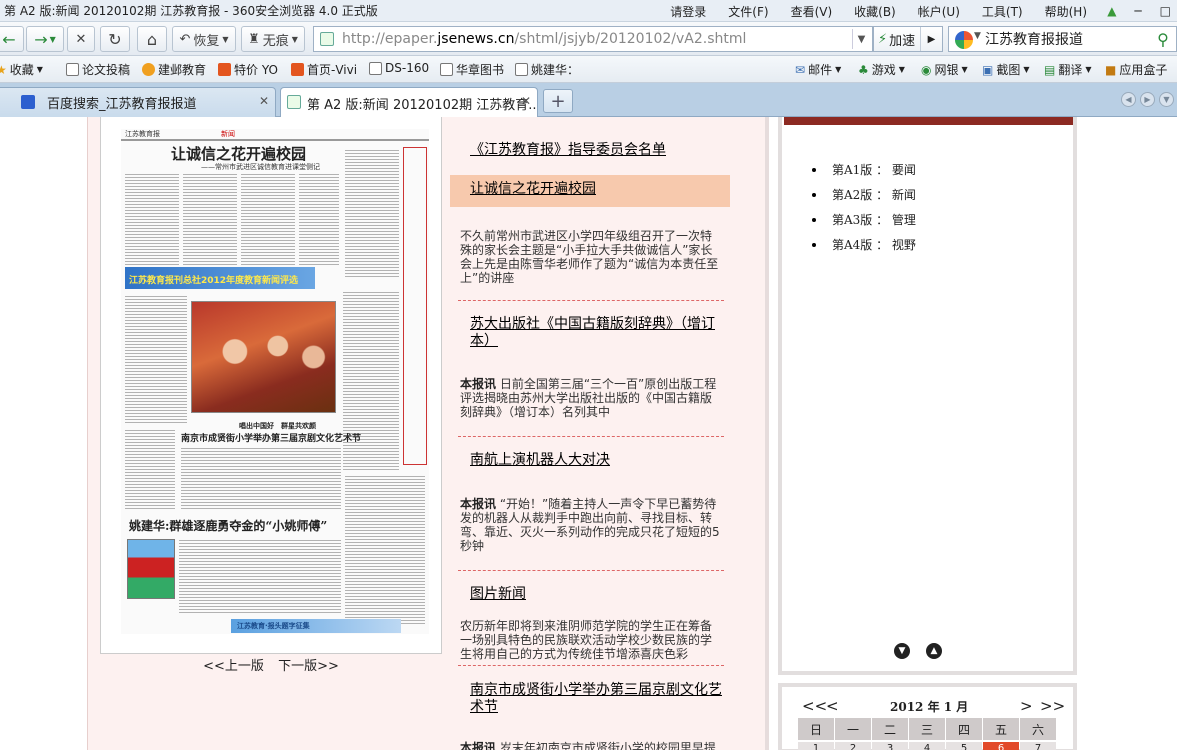 This screenshot has width=1177, height=750. Describe the element at coordinates (1026, 706) in the screenshot. I see `next-month-button: >` at that location.